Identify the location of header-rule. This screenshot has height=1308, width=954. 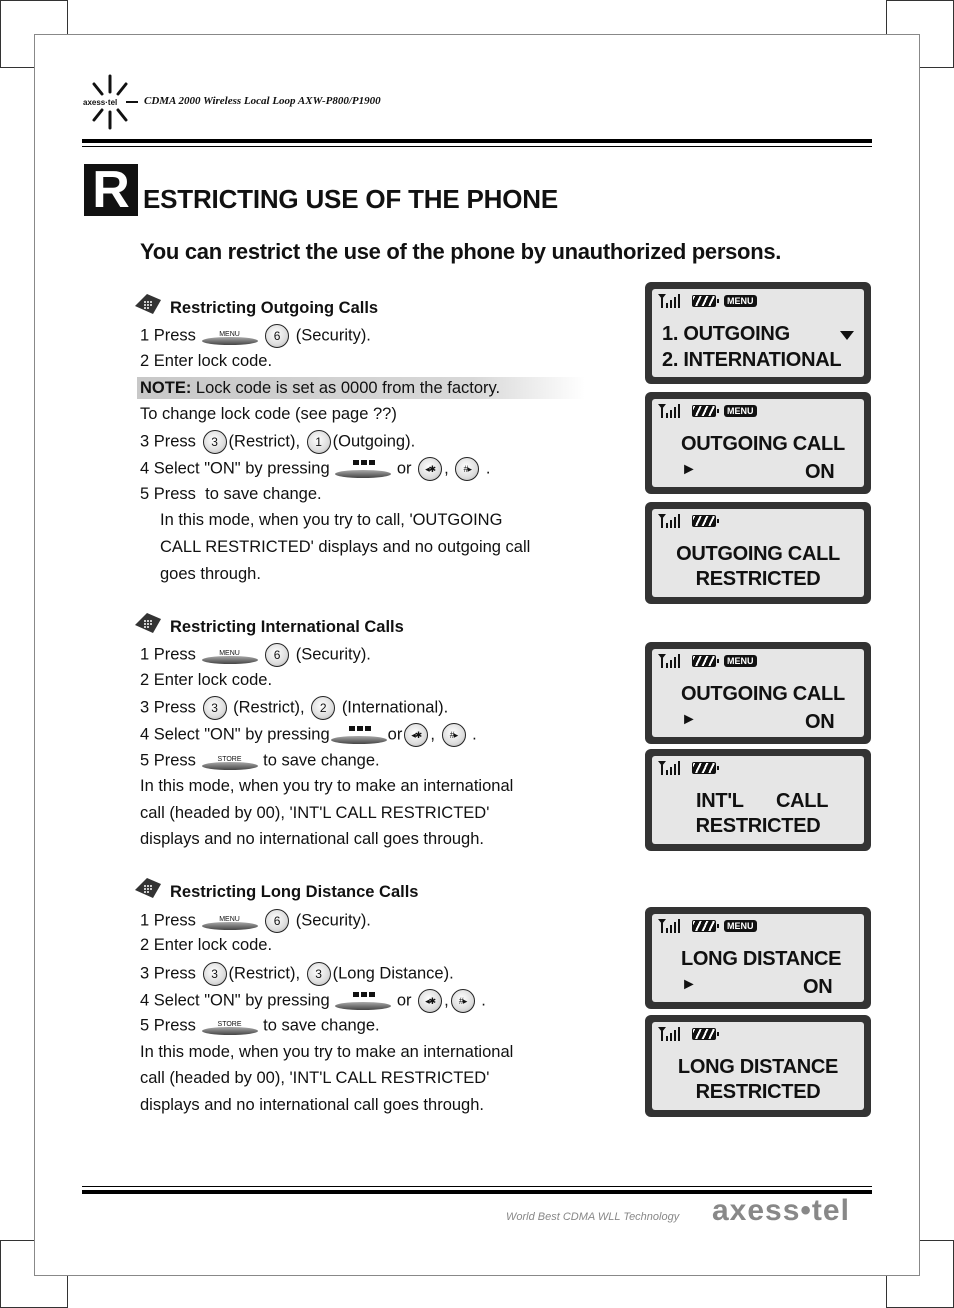
(477, 141).